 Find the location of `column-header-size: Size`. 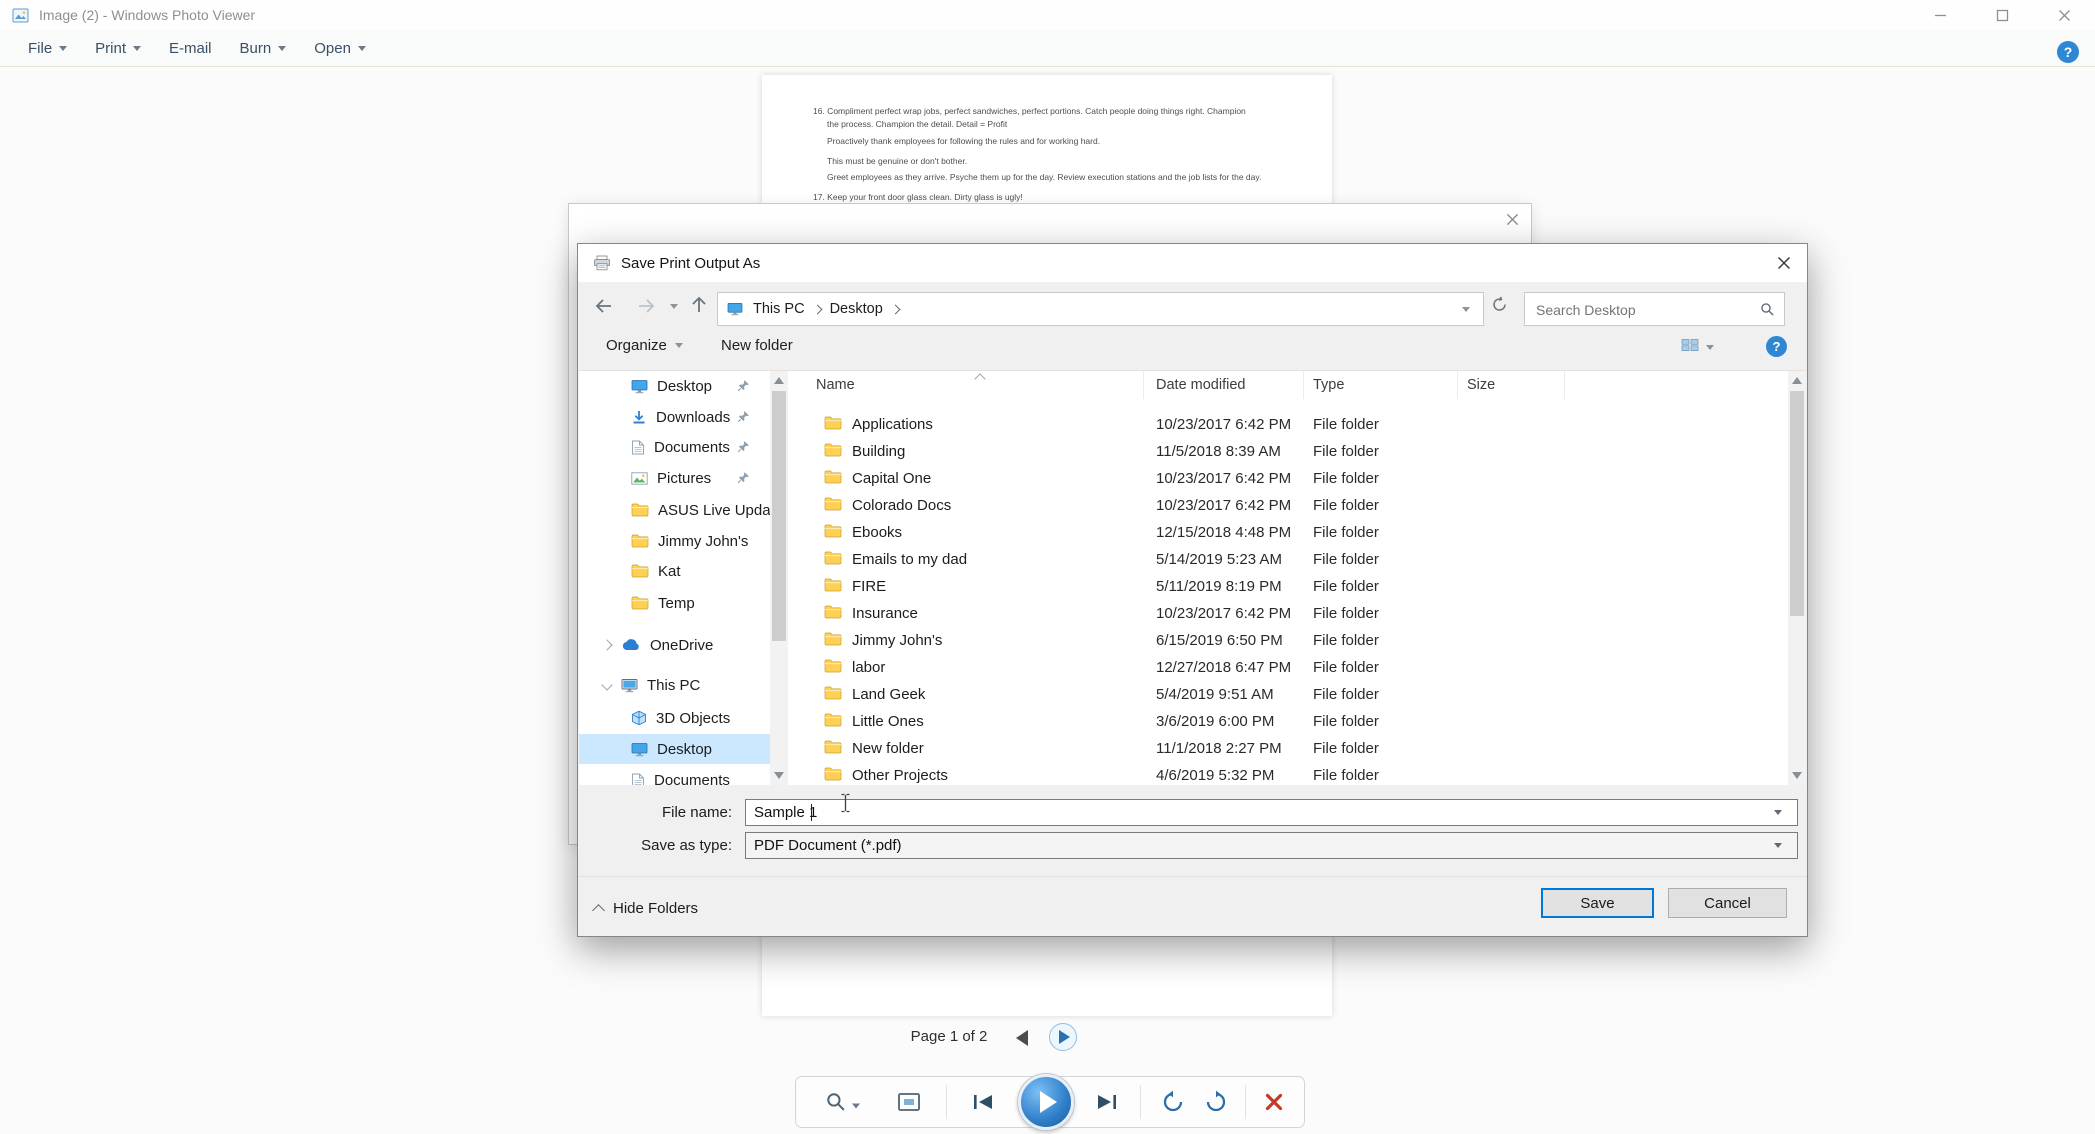

column-header-size: Size is located at coordinates (1511, 385).